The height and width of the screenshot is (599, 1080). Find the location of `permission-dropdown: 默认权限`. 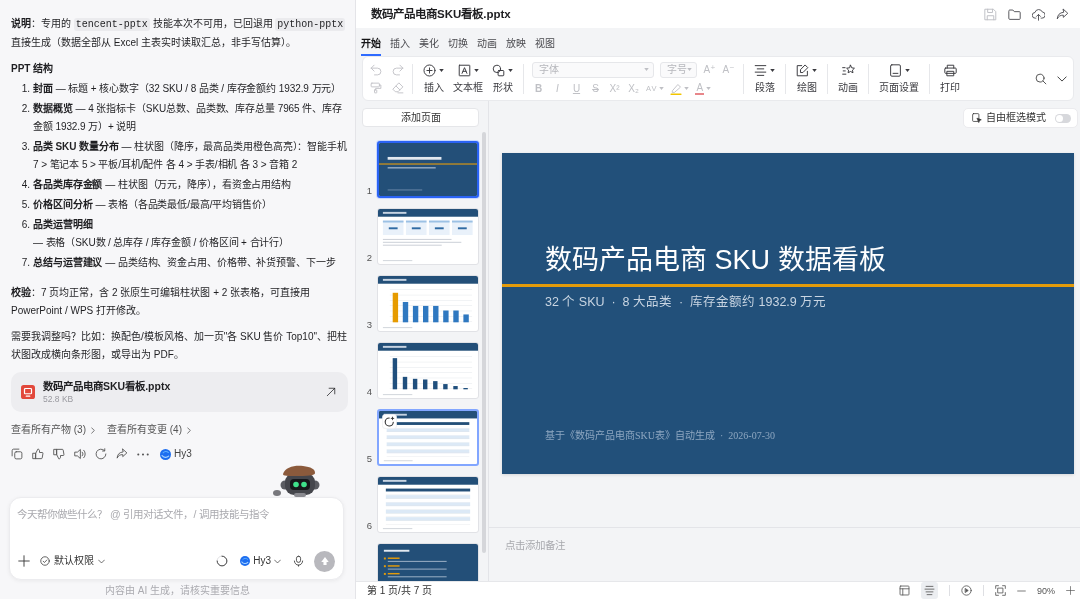

permission-dropdown: 默认权限 is located at coordinates (72, 561).